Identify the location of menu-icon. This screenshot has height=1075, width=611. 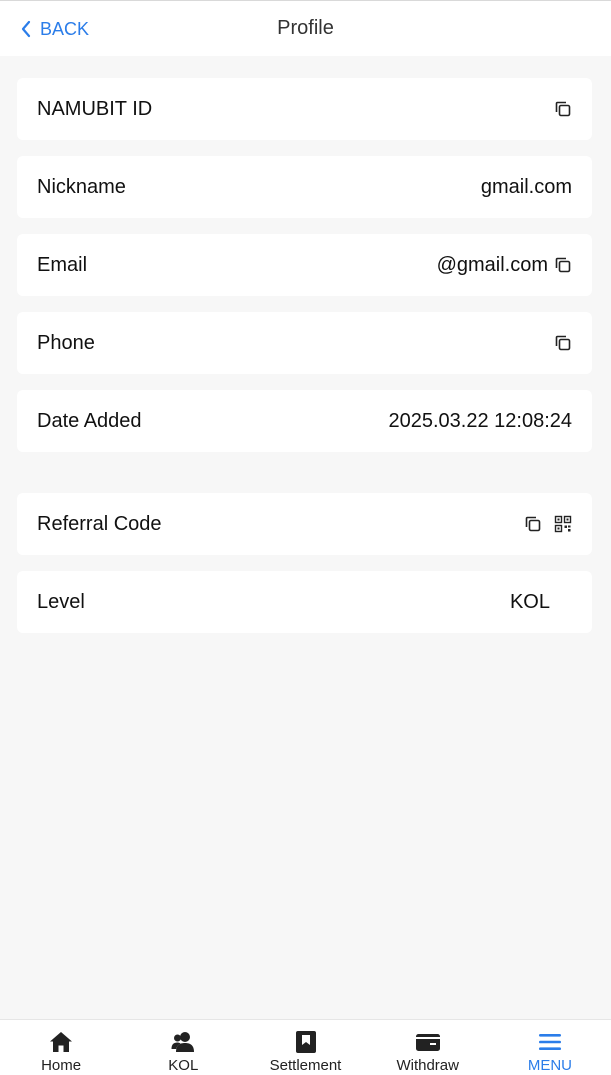
(550, 1042).